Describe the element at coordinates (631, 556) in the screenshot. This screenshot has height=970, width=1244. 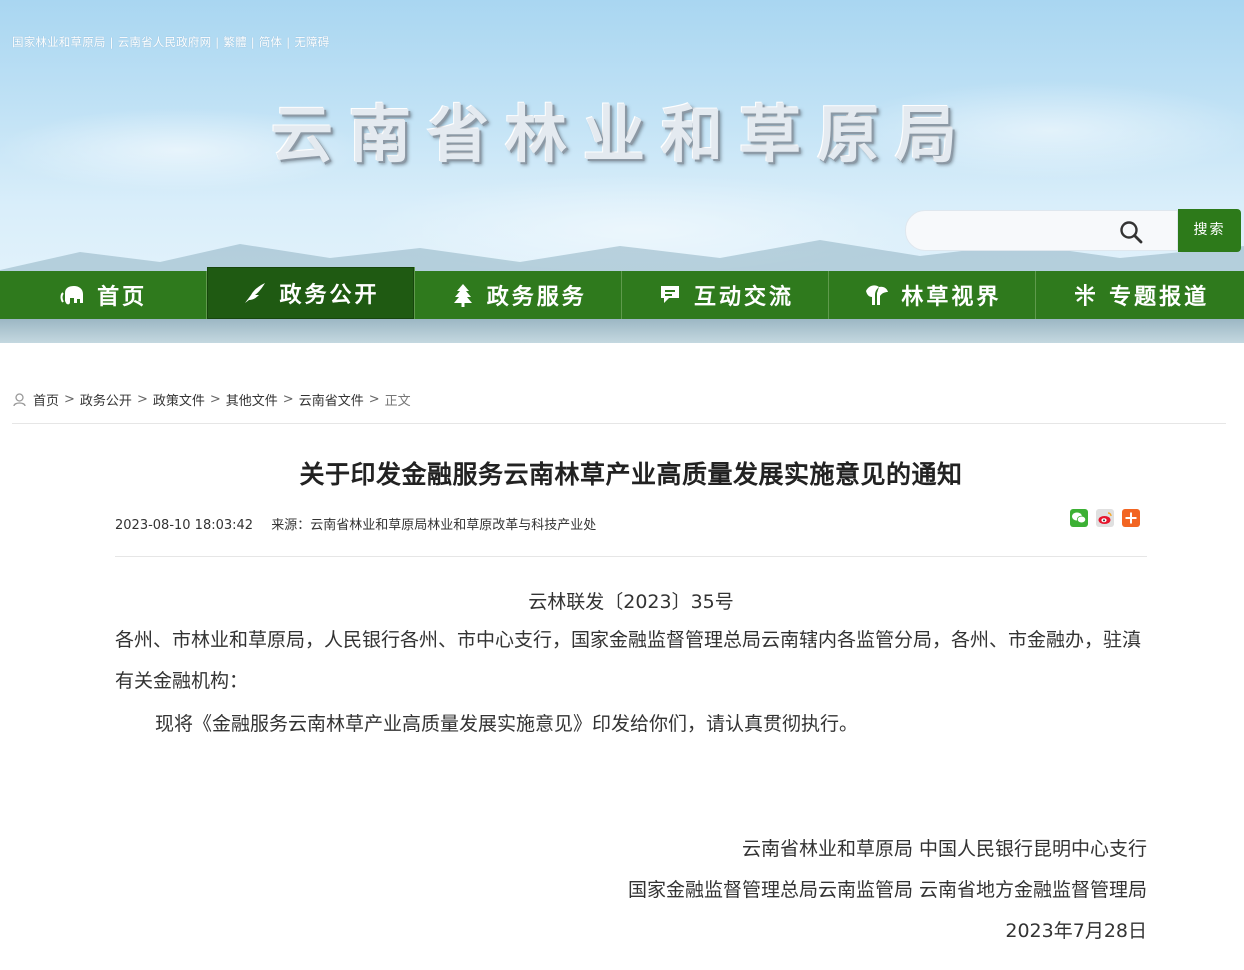
I see `meta-divider` at that location.